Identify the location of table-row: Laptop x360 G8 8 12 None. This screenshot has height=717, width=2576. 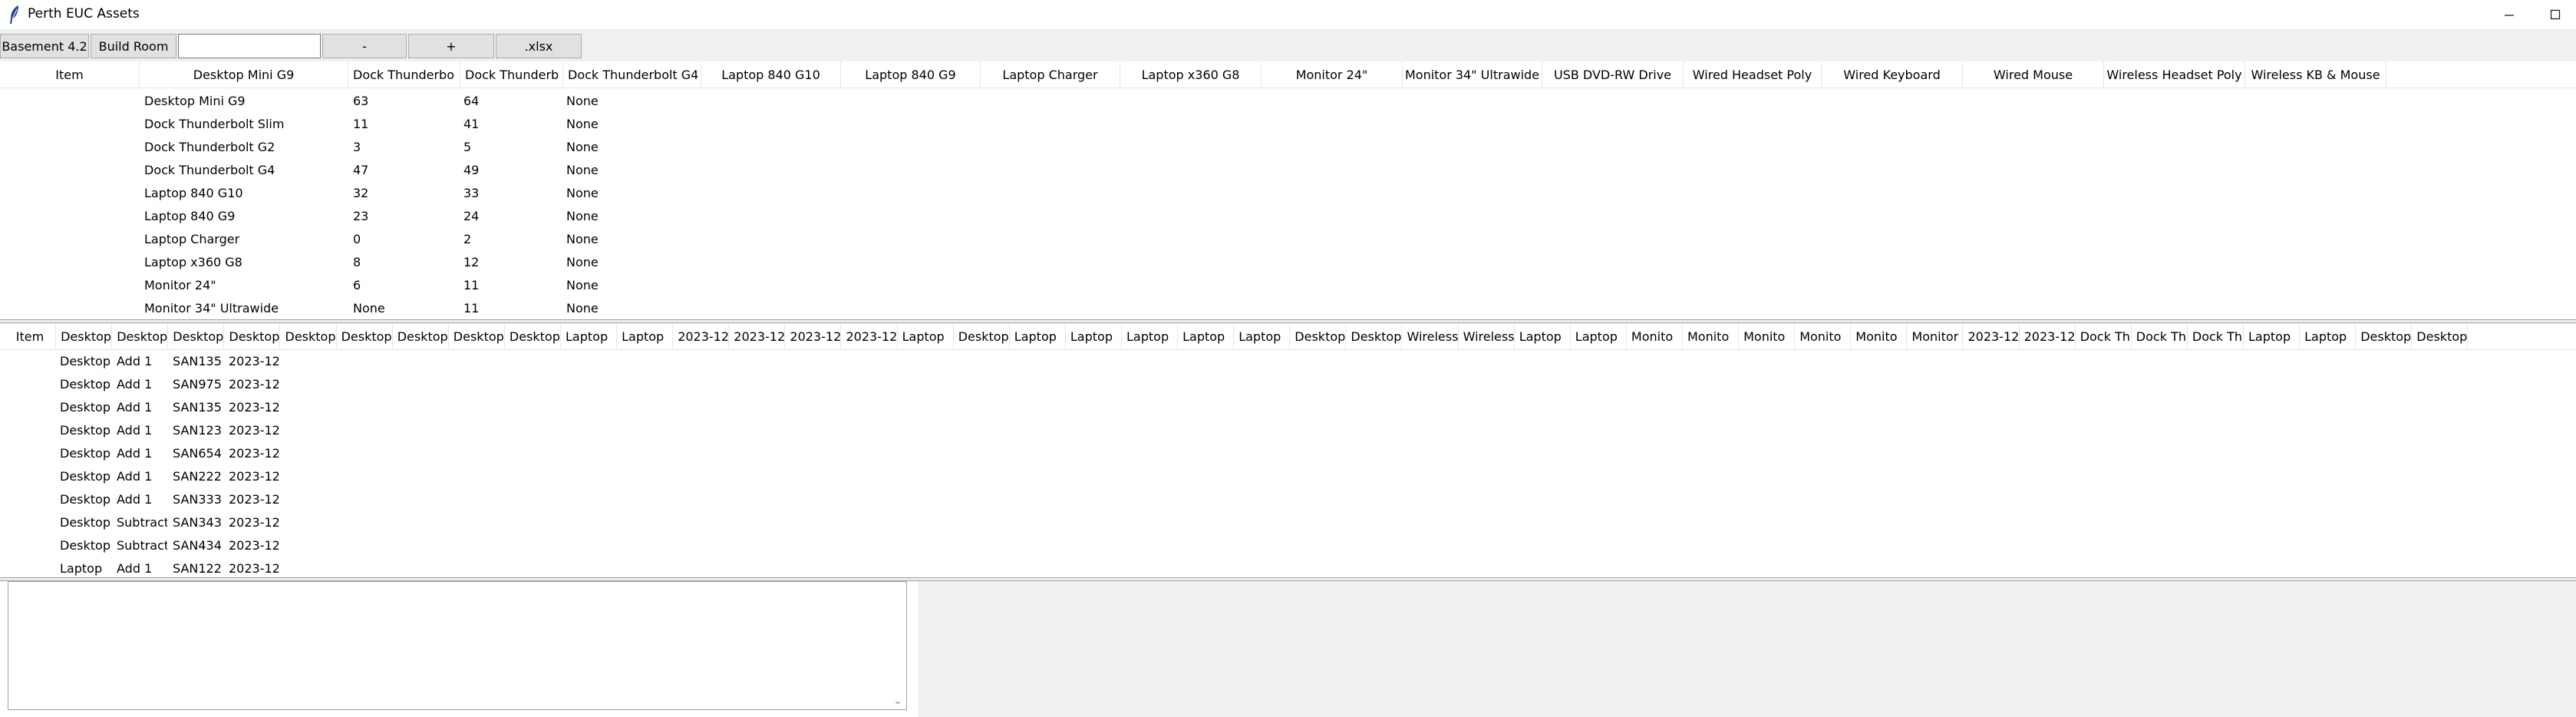
(1288, 261).